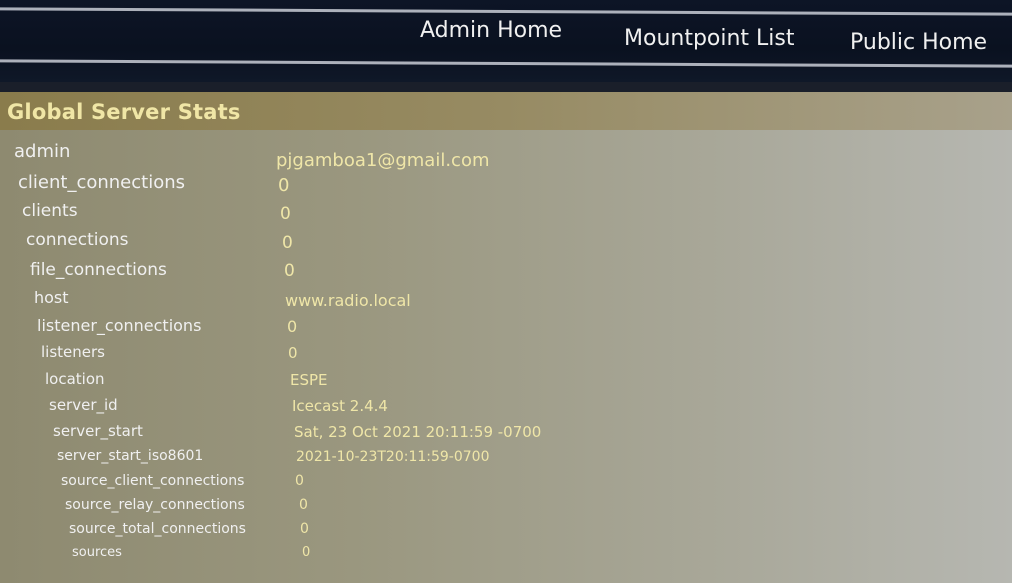 The image size is (1012, 583). I want to click on panel-title: Global Server Stats, so click(124, 112).